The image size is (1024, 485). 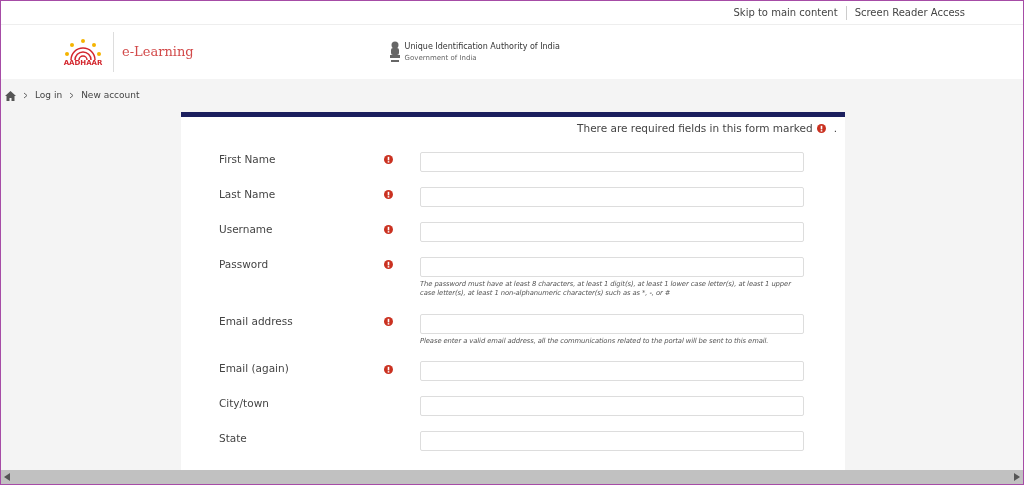 I want to click on scroll-left-icon, so click(x=7, y=477).